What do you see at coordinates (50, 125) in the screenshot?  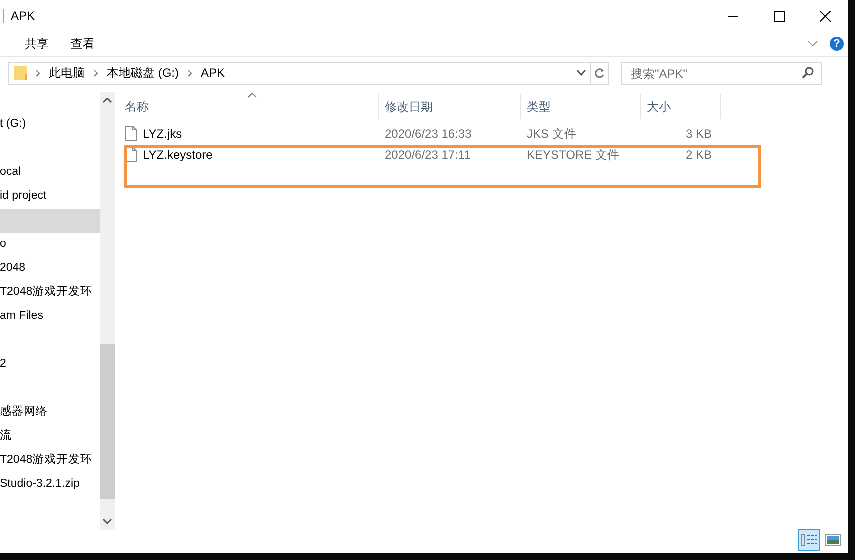 I see `nav-item: t (G:)` at bounding box center [50, 125].